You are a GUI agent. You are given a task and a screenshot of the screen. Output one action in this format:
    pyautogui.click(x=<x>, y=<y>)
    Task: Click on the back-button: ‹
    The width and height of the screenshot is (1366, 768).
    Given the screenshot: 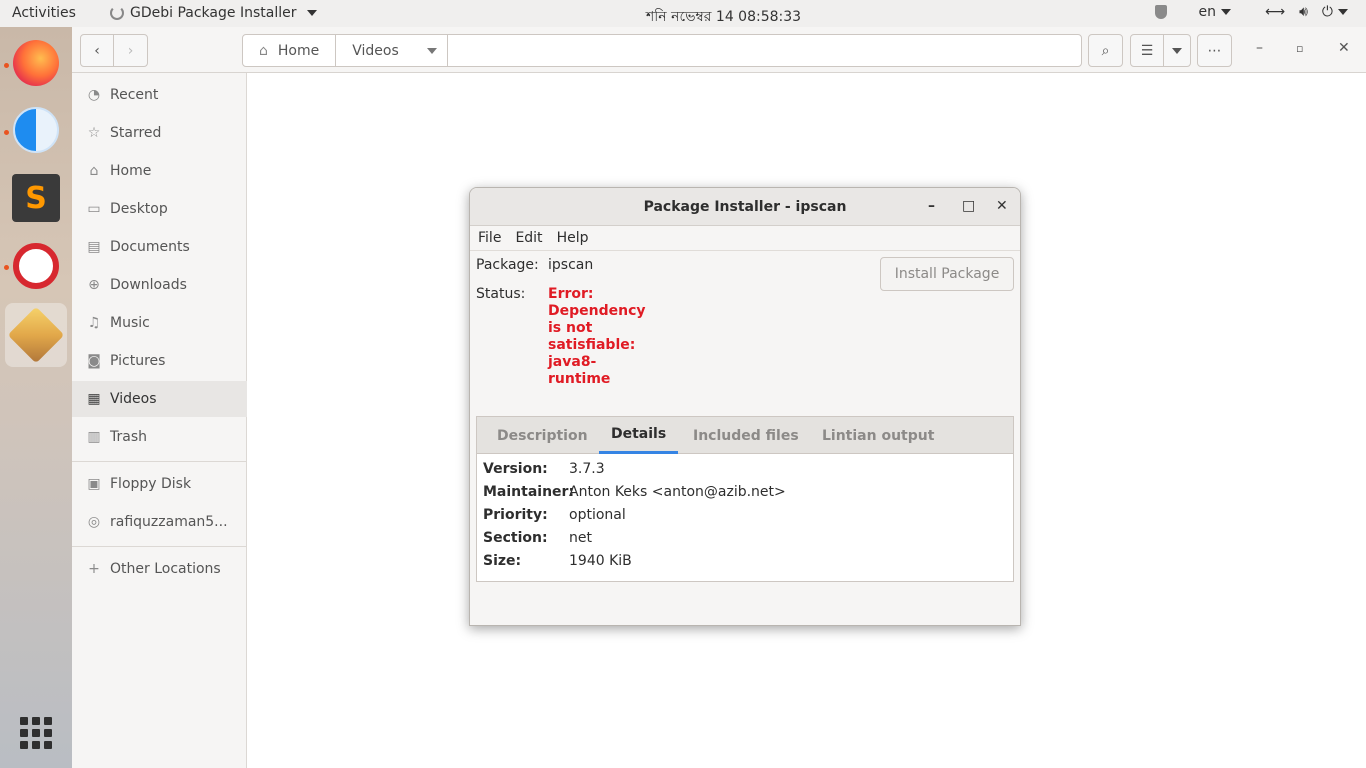 What is the action you would take?
    pyautogui.click(x=97, y=50)
    